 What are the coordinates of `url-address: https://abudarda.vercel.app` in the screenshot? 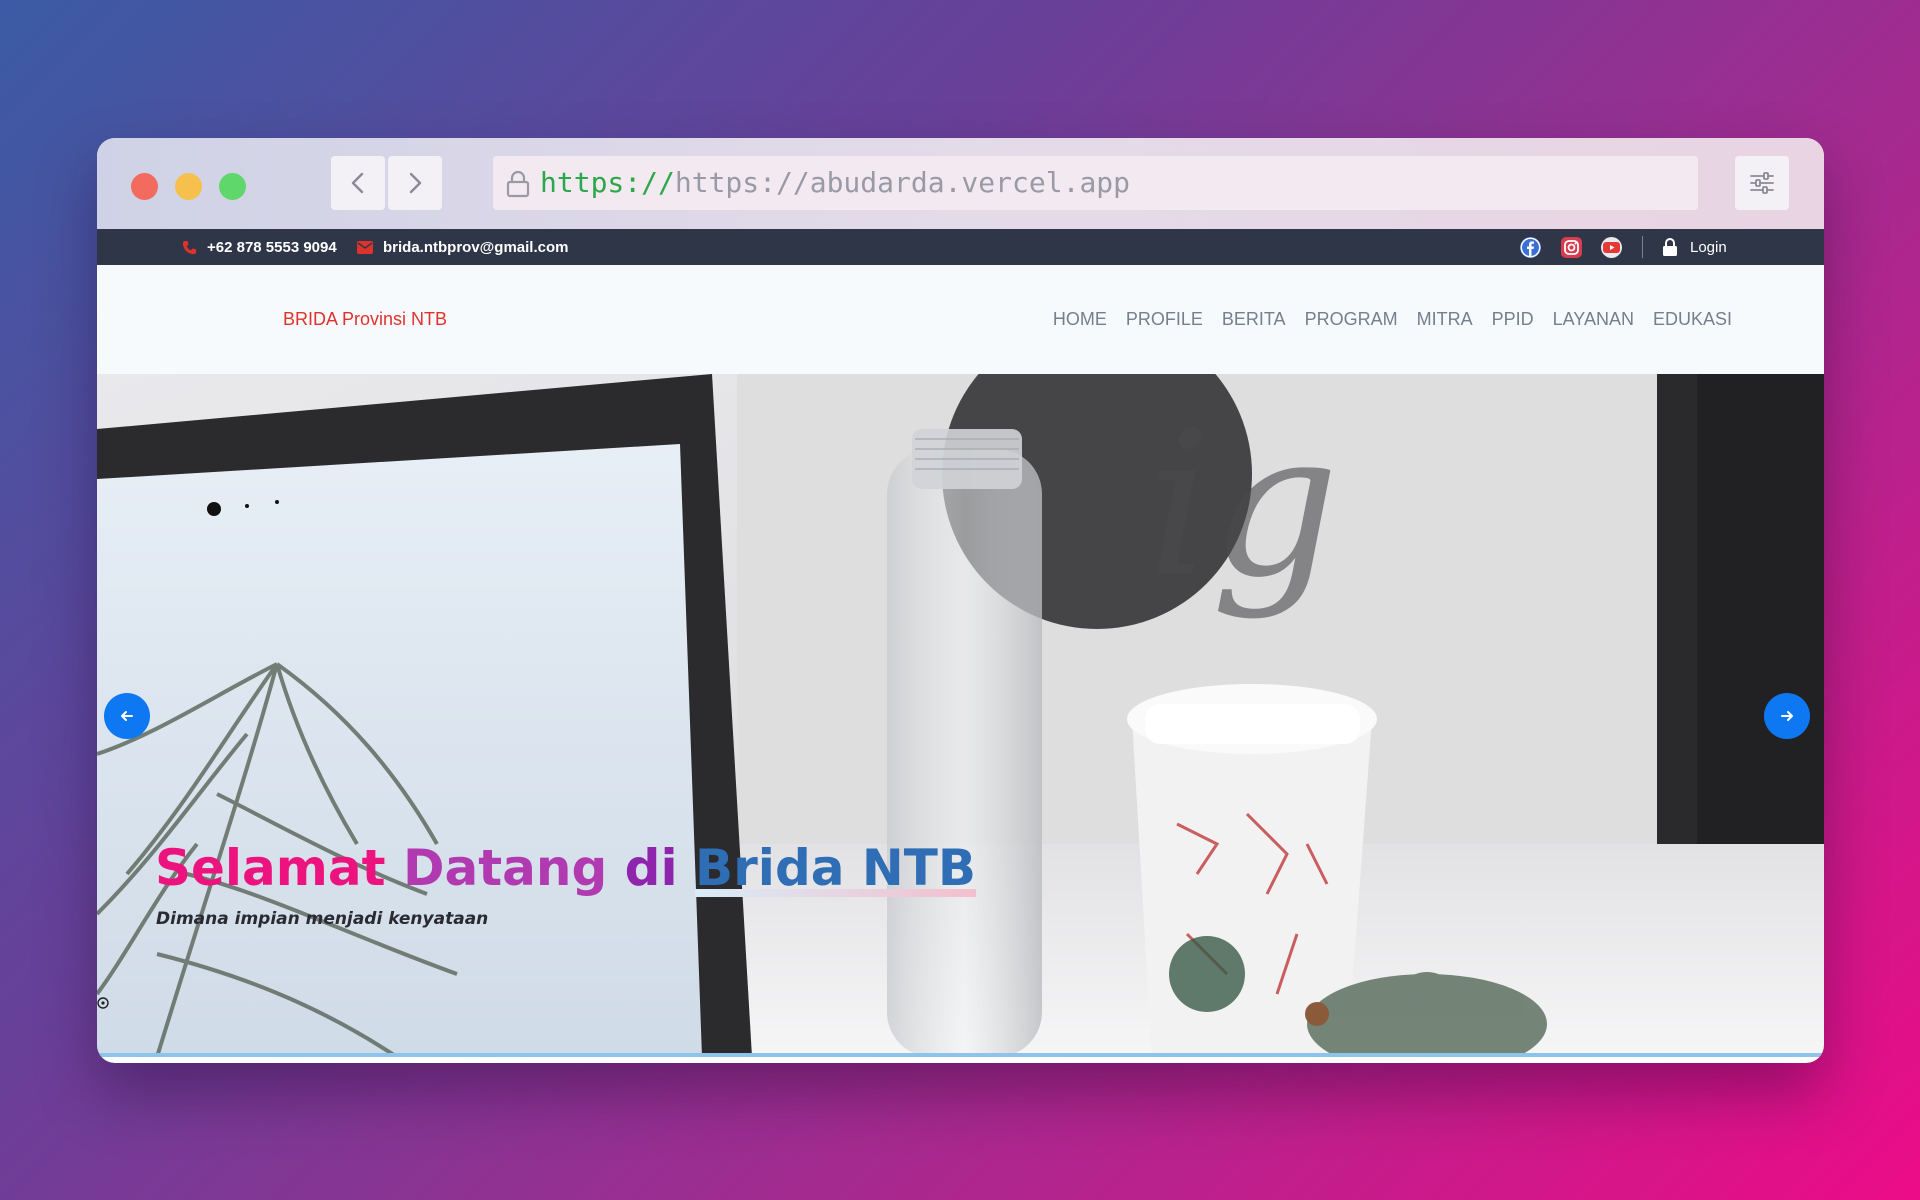 It's located at (902, 182).